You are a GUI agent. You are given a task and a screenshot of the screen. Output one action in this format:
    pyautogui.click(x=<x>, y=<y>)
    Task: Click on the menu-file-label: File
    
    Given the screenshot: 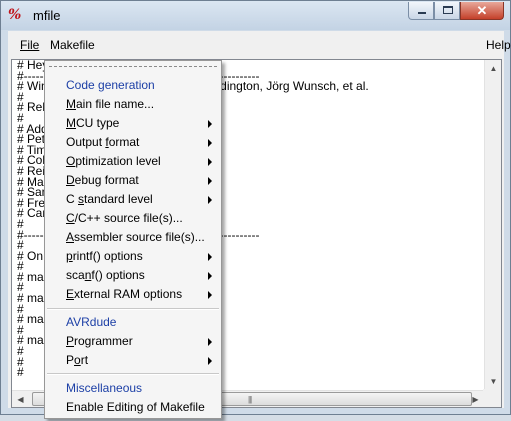 What is the action you would take?
    pyautogui.click(x=30, y=45)
    